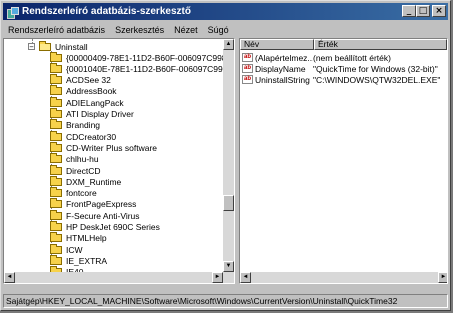 The image size is (453, 313). I want to click on tree-node-label: F-Secure Anti-Virus, so click(103, 215).